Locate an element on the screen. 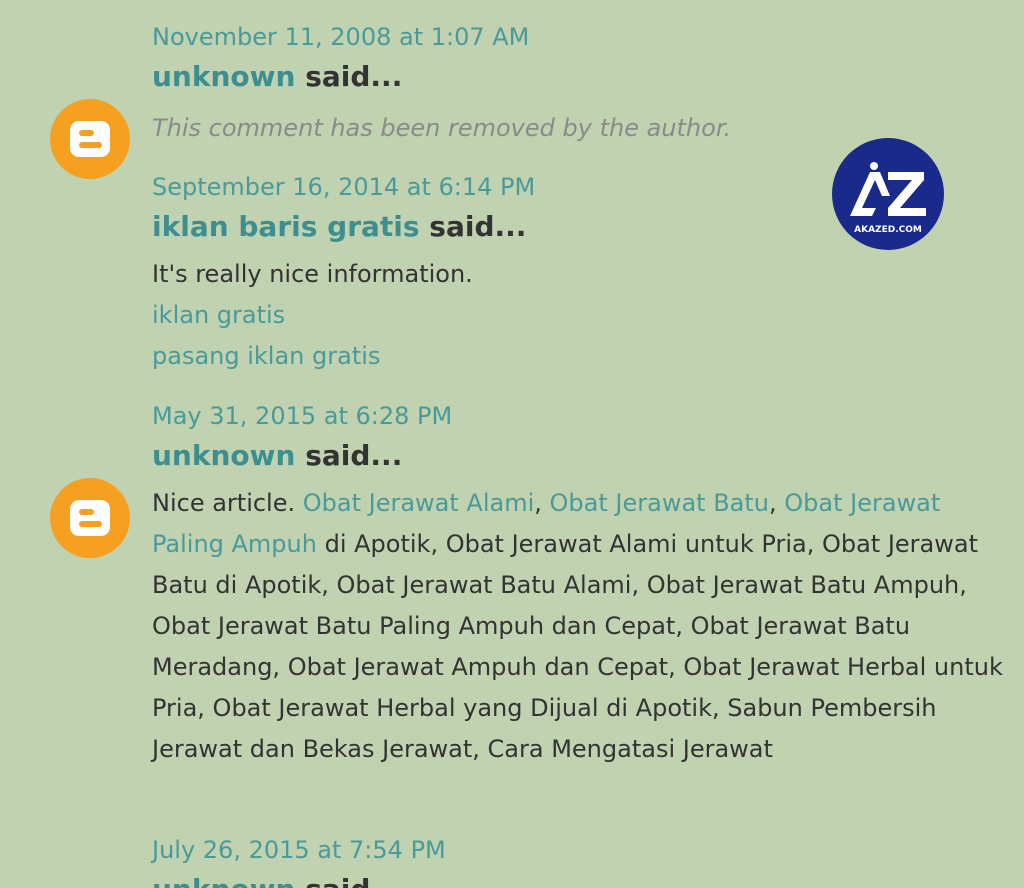 The image size is (1024, 888). comment-text: It's really nice information. is located at coordinates (312, 274).